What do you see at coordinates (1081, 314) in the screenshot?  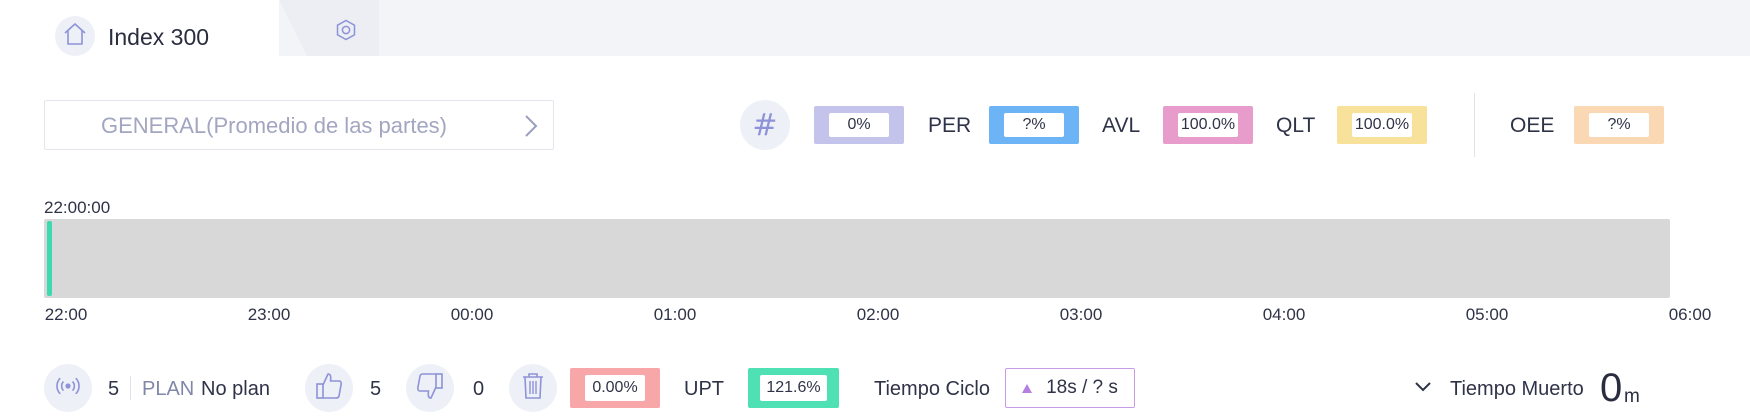 I see `timeline-tick-label: 03:00` at bounding box center [1081, 314].